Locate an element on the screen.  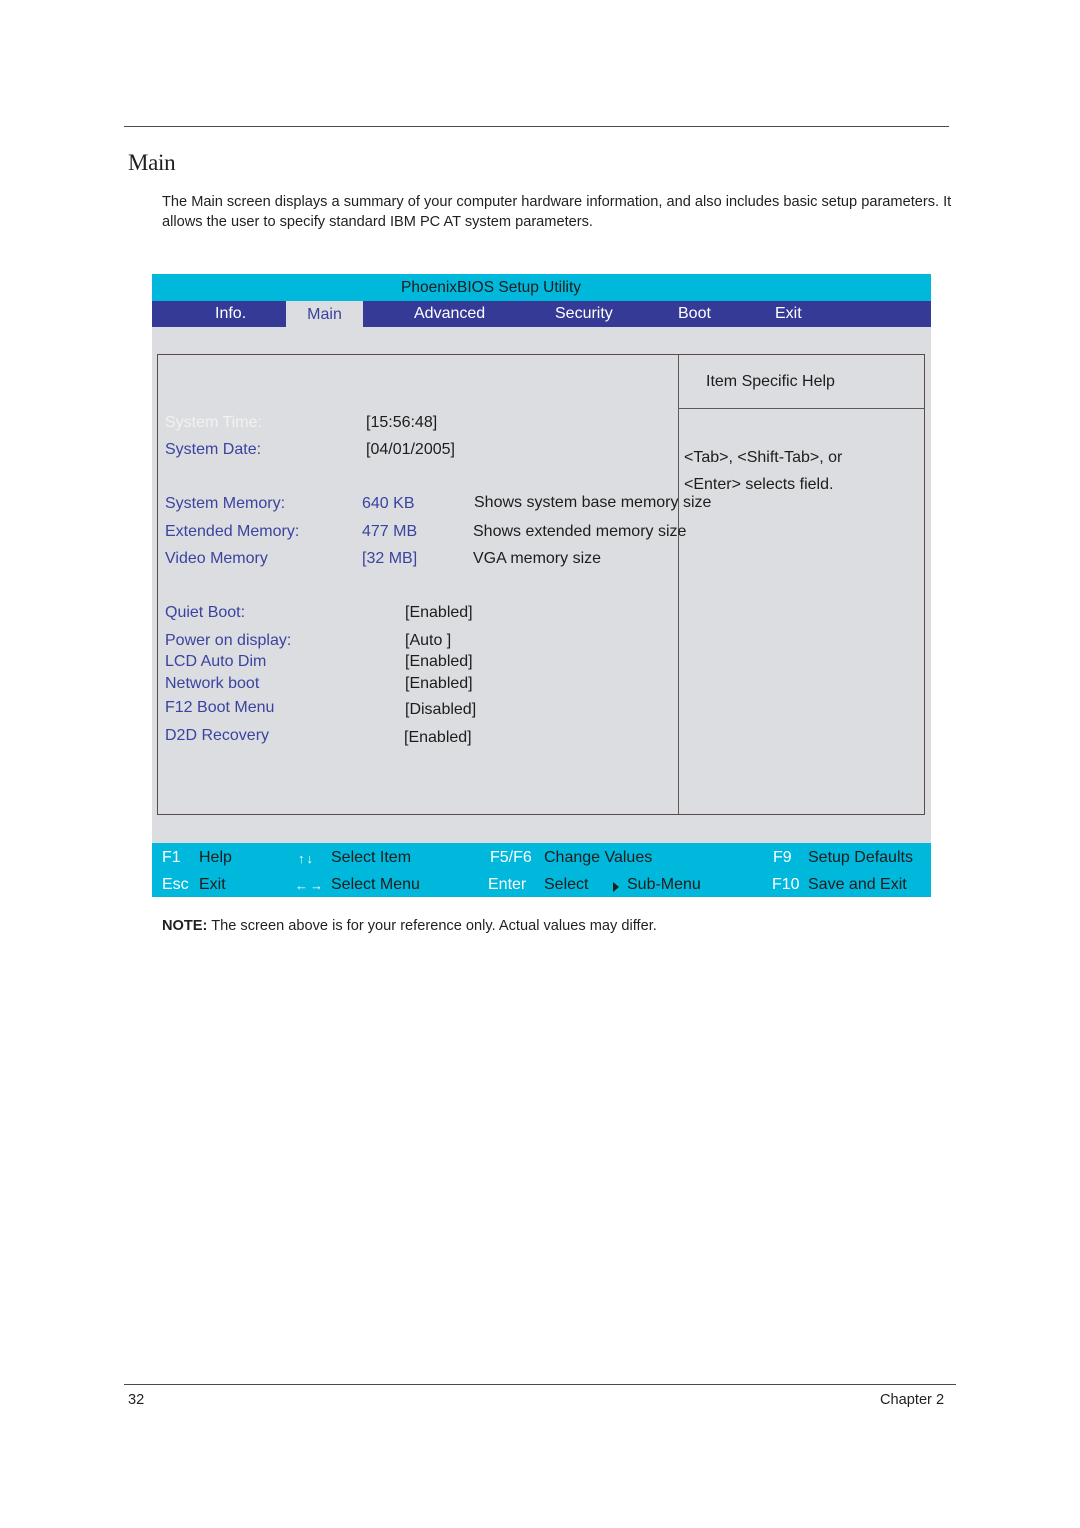
key-f10: F10 is located at coordinates (786, 884).